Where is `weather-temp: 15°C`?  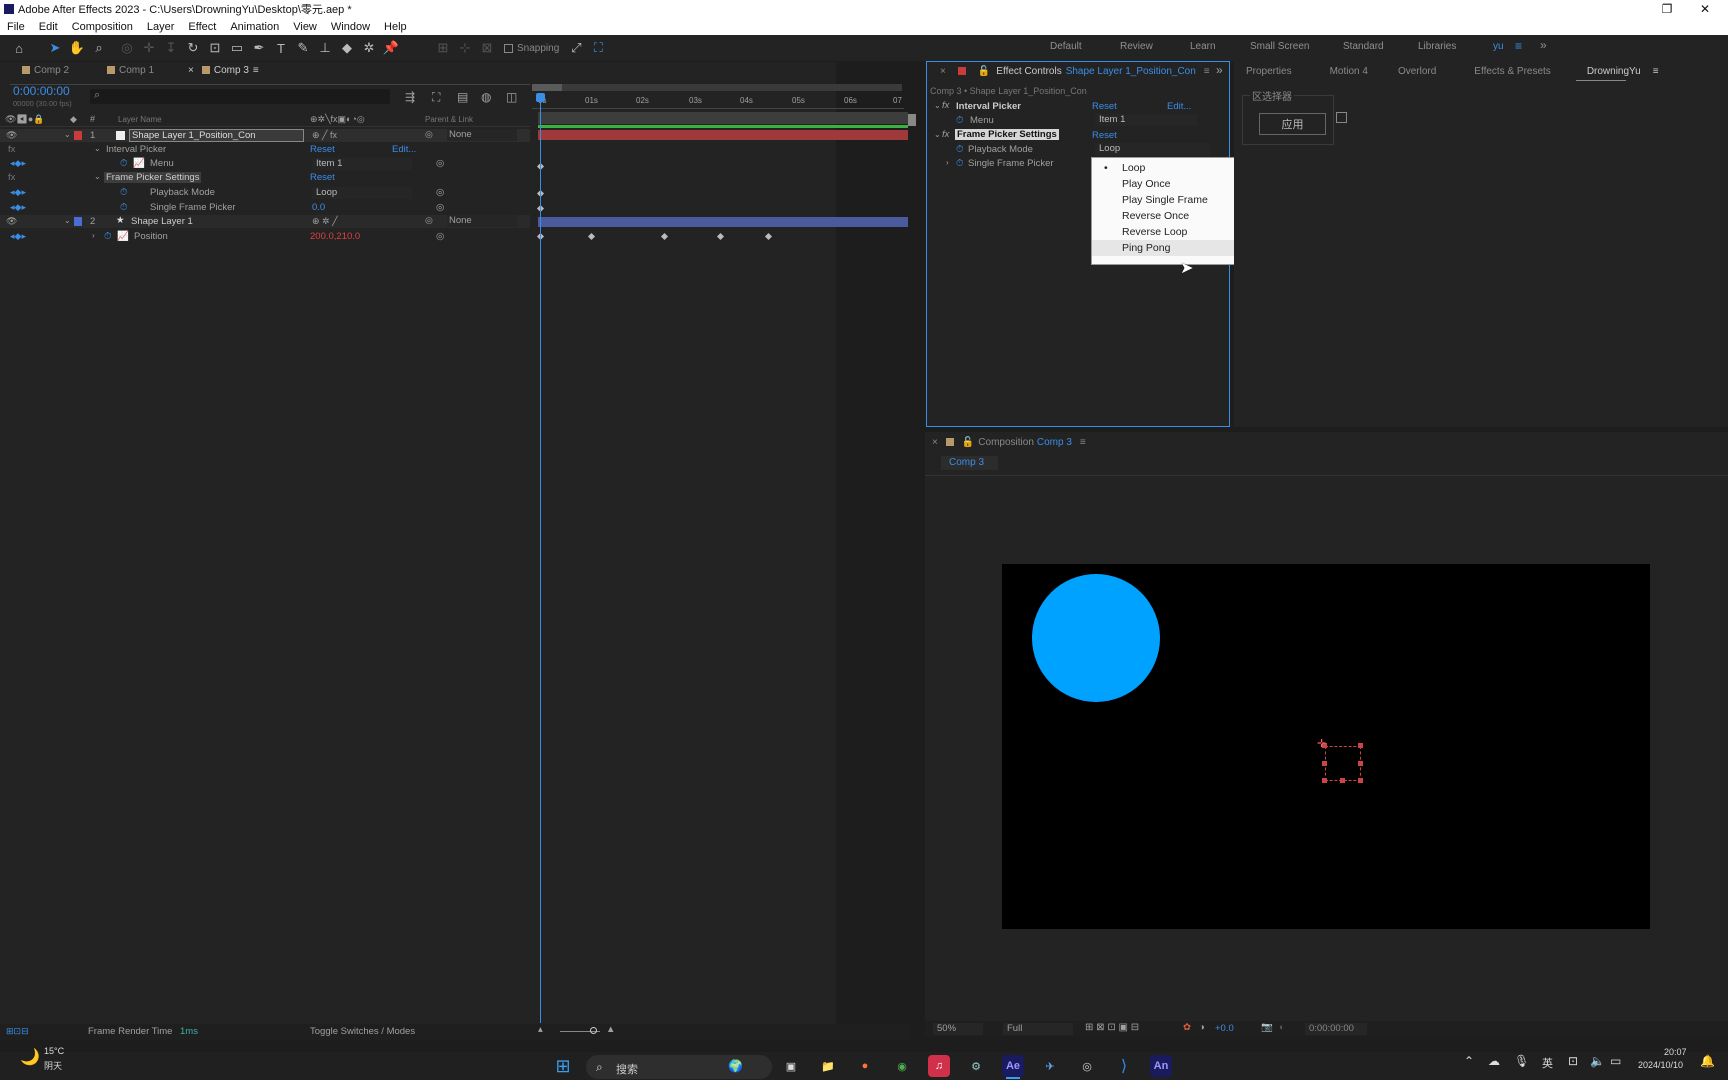
weather-temp: 15°C is located at coordinates (54, 1051).